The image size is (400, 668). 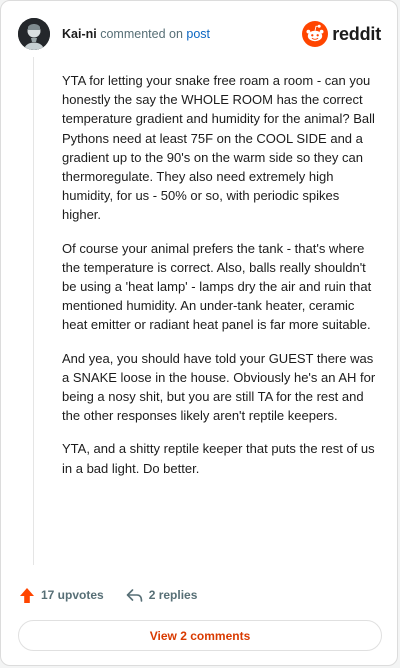 What do you see at coordinates (200, 635) in the screenshot?
I see `view-comments-button: View 2 comments` at bounding box center [200, 635].